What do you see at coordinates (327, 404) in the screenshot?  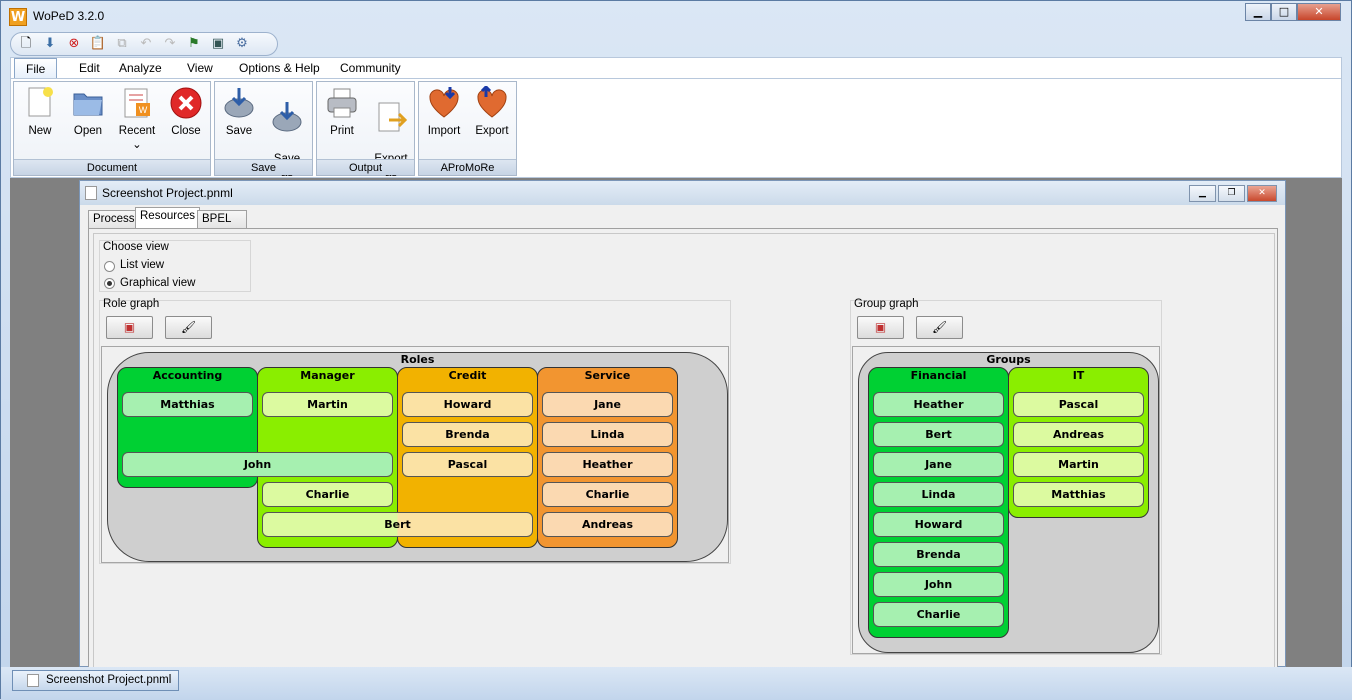 I see `role-member: Martin` at bounding box center [327, 404].